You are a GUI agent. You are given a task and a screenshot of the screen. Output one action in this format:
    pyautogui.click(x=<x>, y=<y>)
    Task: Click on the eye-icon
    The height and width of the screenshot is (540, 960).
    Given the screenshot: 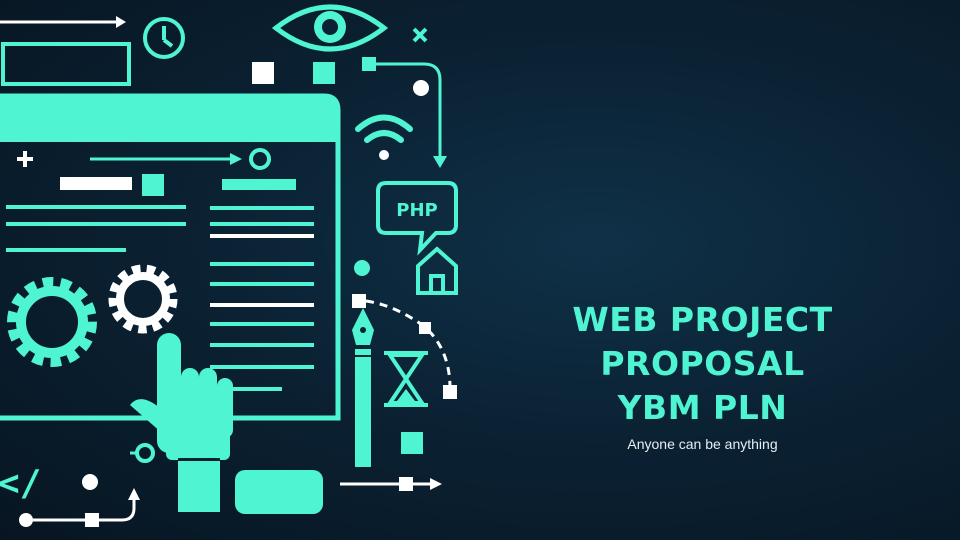 What is the action you would take?
    pyautogui.click(x=330, y=28)
    